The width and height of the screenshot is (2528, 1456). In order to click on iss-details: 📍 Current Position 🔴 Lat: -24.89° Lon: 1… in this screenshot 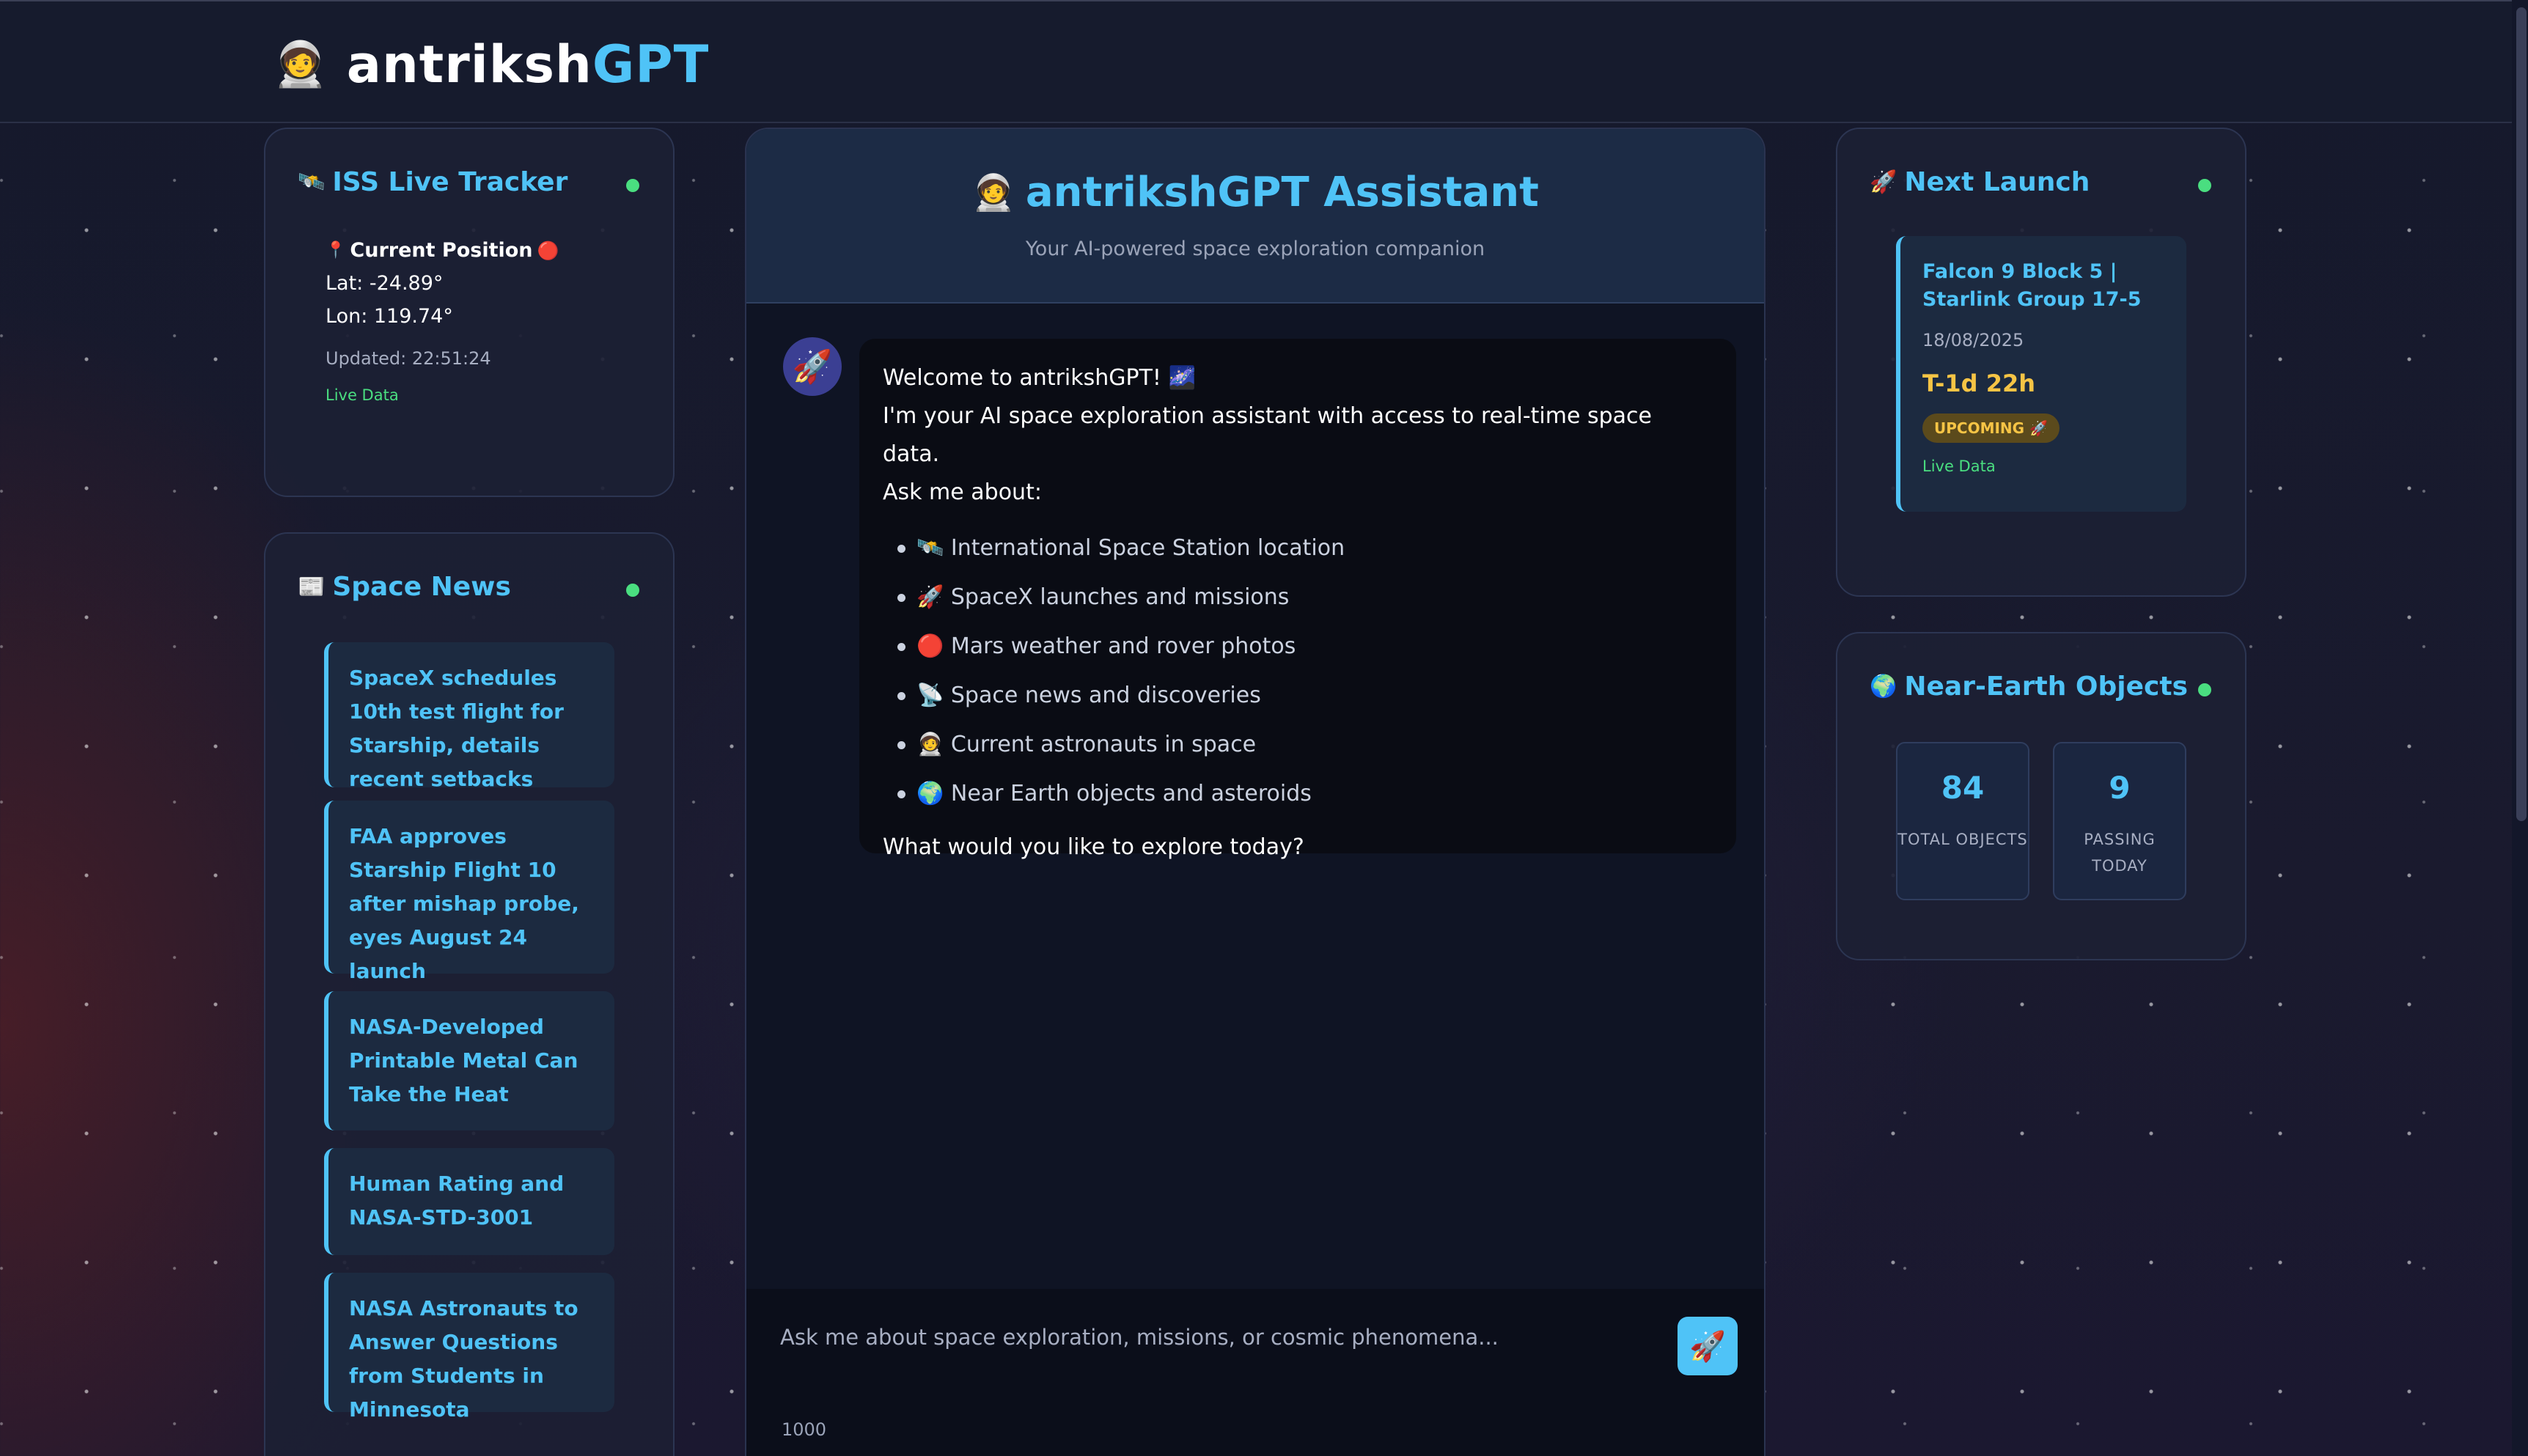, I will do `click(442, 321)`.